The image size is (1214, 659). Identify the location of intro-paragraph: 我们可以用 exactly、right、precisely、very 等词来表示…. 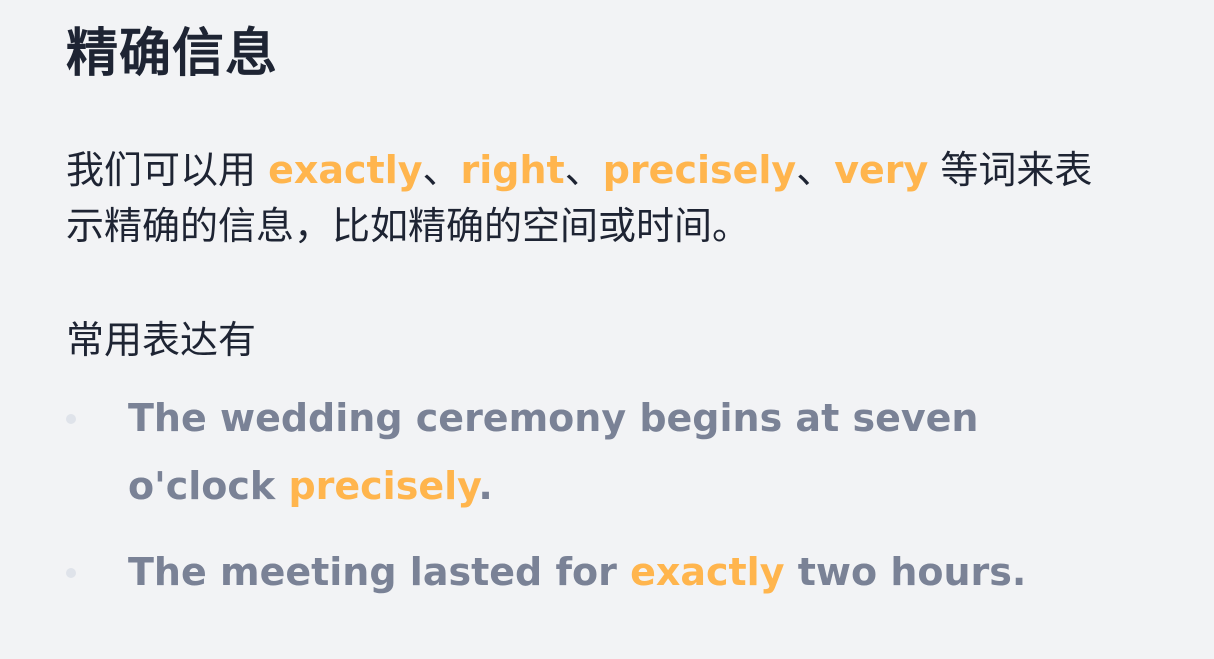
(596, 198).